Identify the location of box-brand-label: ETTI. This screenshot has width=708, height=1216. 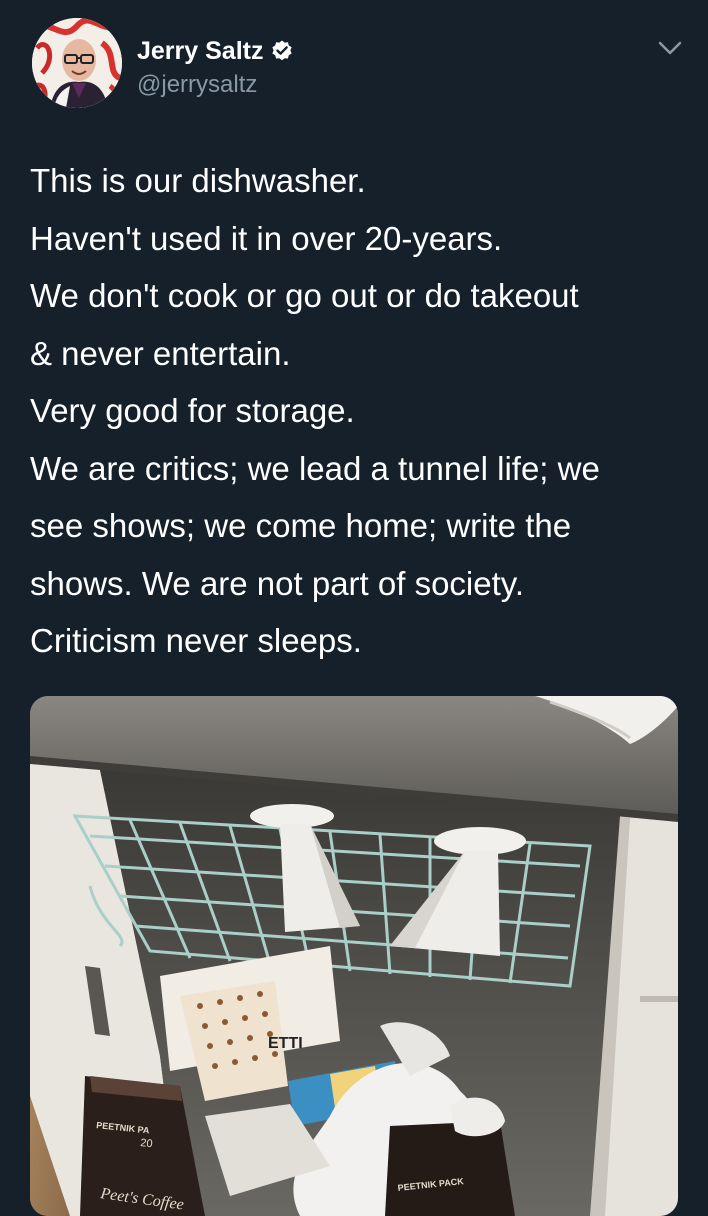
(285, 1043).